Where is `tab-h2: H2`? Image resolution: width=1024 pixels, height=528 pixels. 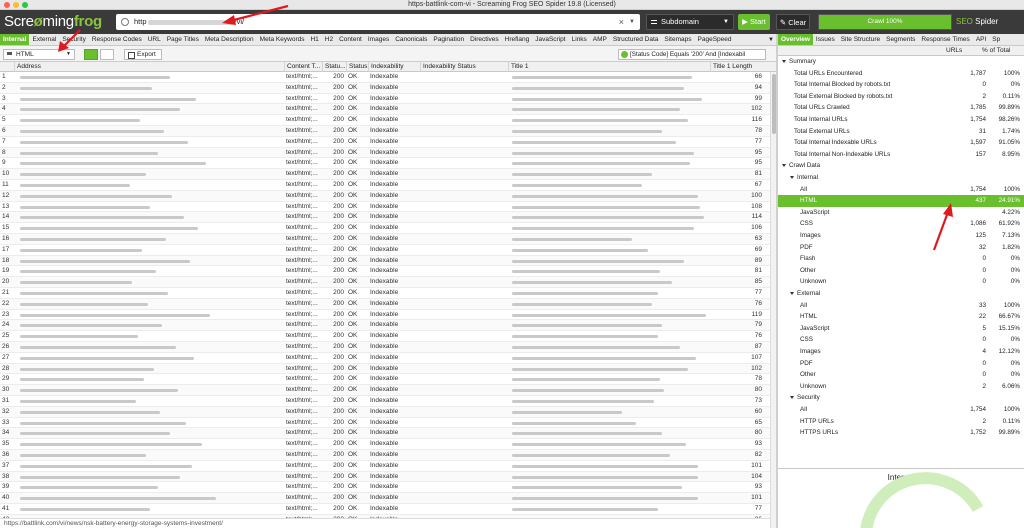 tab-h2: H2 is located at coordinates (329, 39).